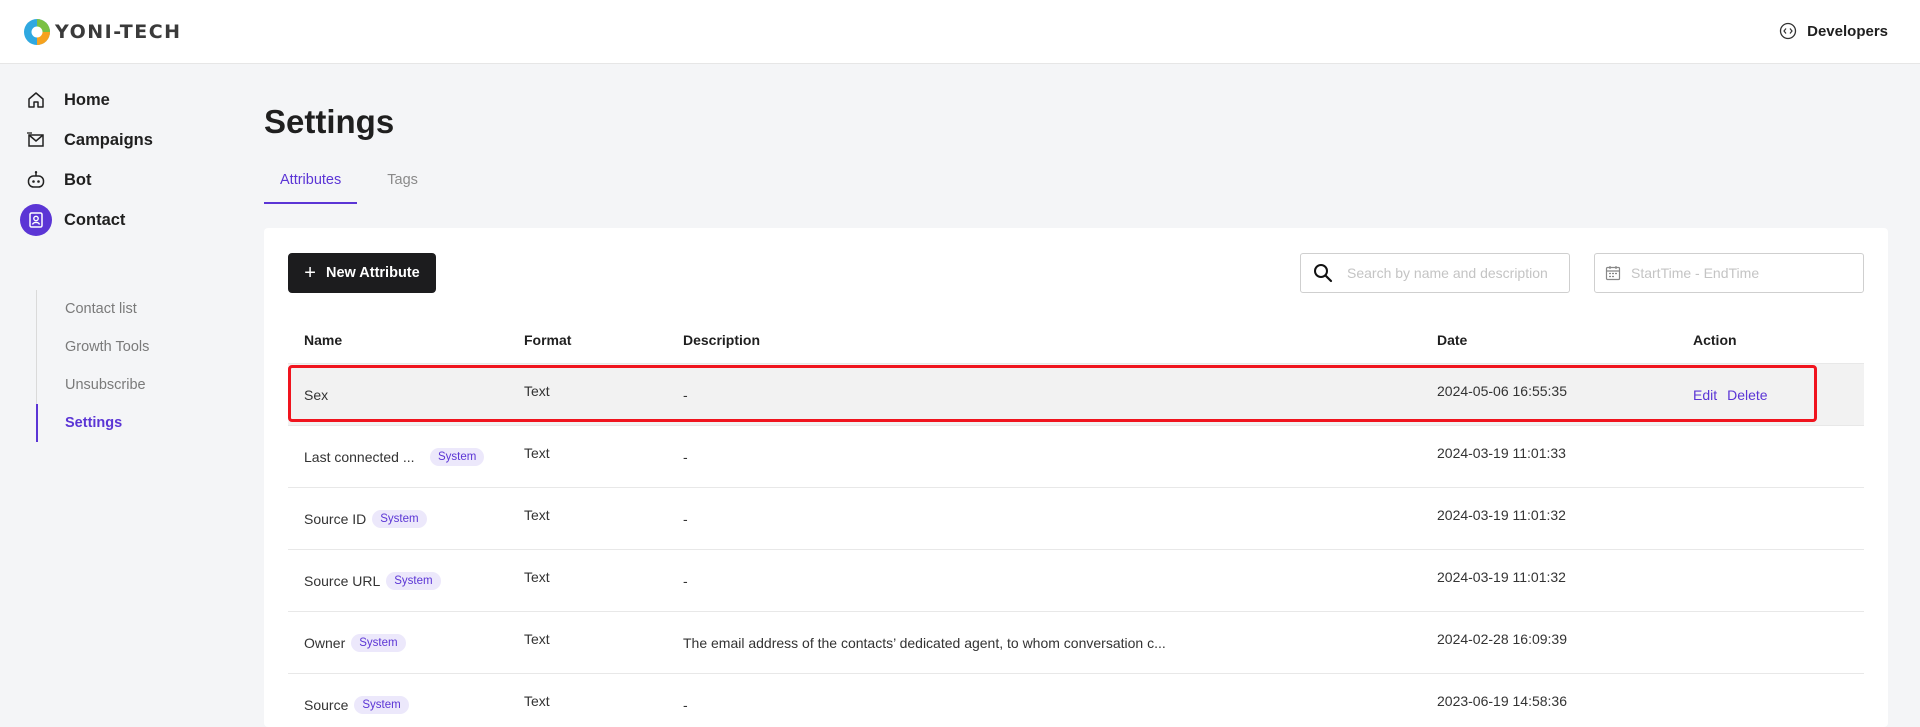  I want to click on column-header-name: Name, so click(323, 340).